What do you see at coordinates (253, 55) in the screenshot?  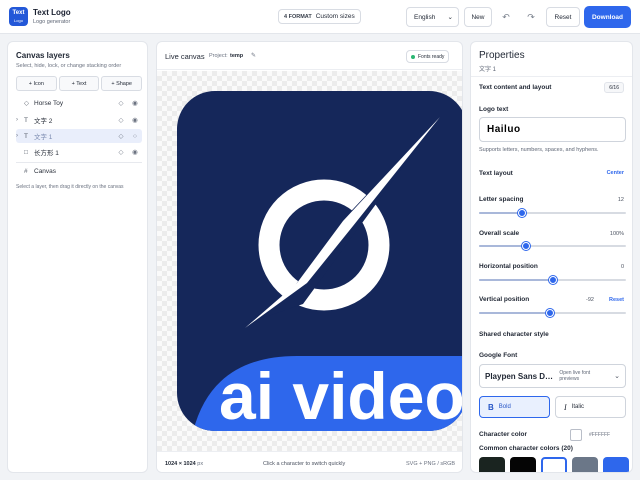 I see `edit-pencil-icon: ✎` at bounding box center [253, 55].